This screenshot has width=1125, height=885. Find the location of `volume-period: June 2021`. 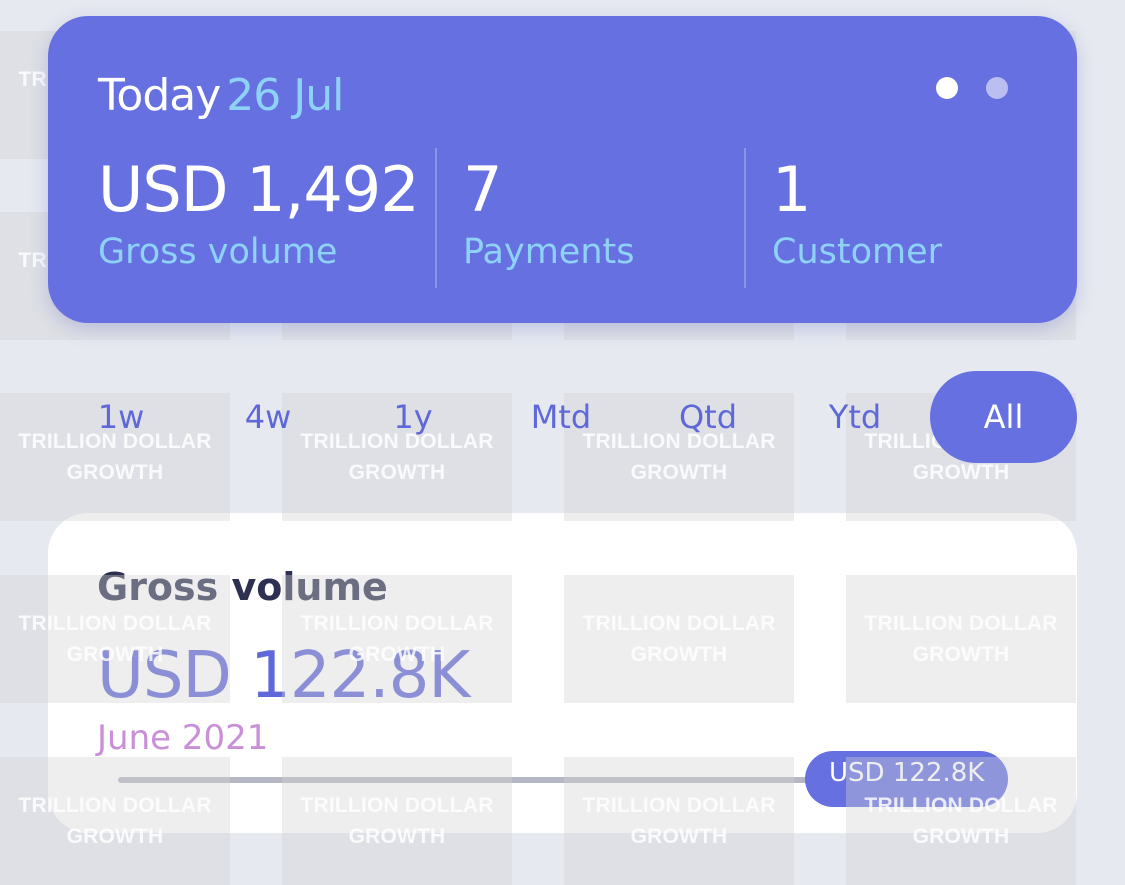

volume-period: June 2021 is located at coordinates (183, 738).